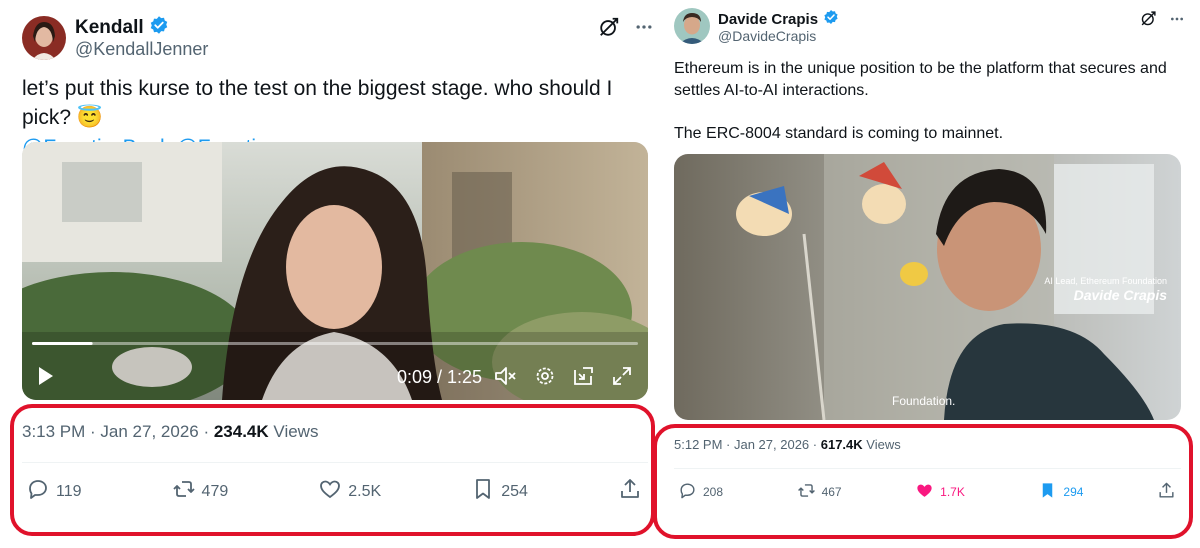  Describe the element at coordinates (1105, 281) in the screenshot. I see `video-lower-third-role: AI Lead, Ethereum Foundation` at that location.